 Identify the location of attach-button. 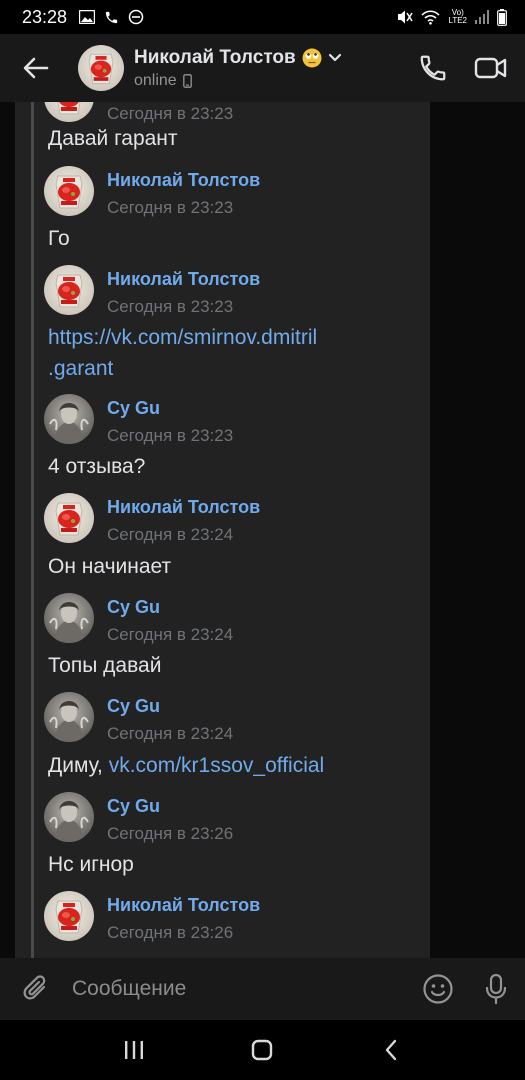
(36, 989).